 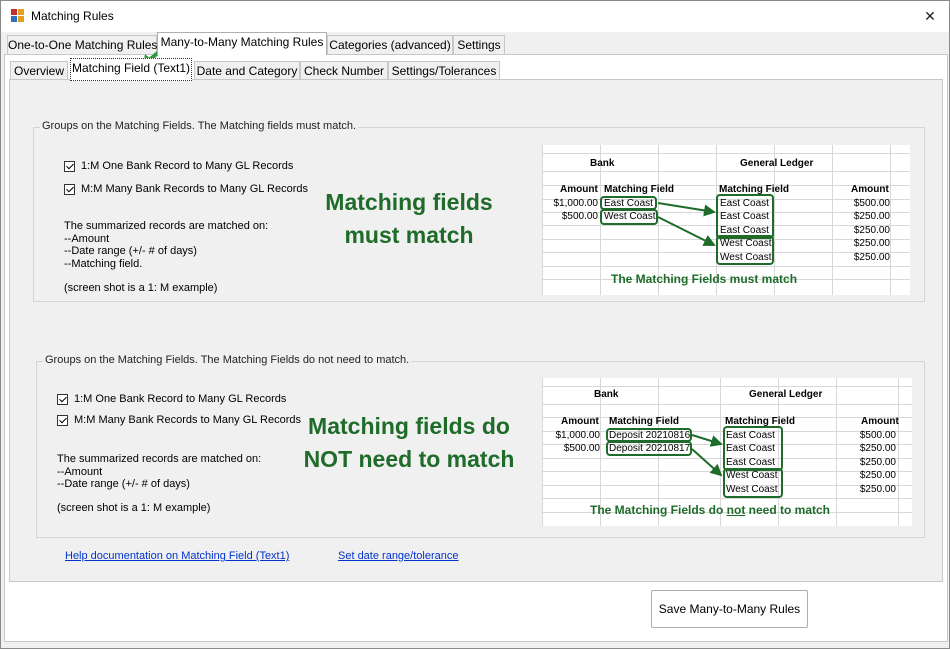 What do you see at coordinates (103, 263) in the screenshot?
I see `note-line: --Matching field.` at bounding box center [103, 263].